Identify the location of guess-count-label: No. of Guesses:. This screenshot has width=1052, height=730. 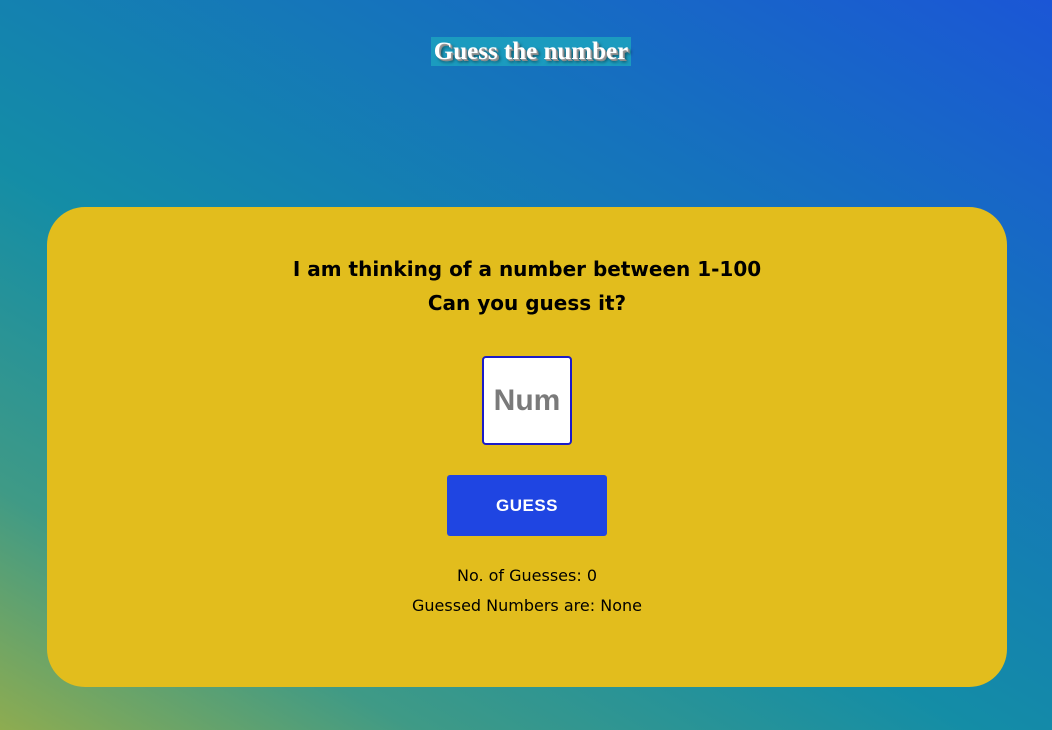
(519, 575).